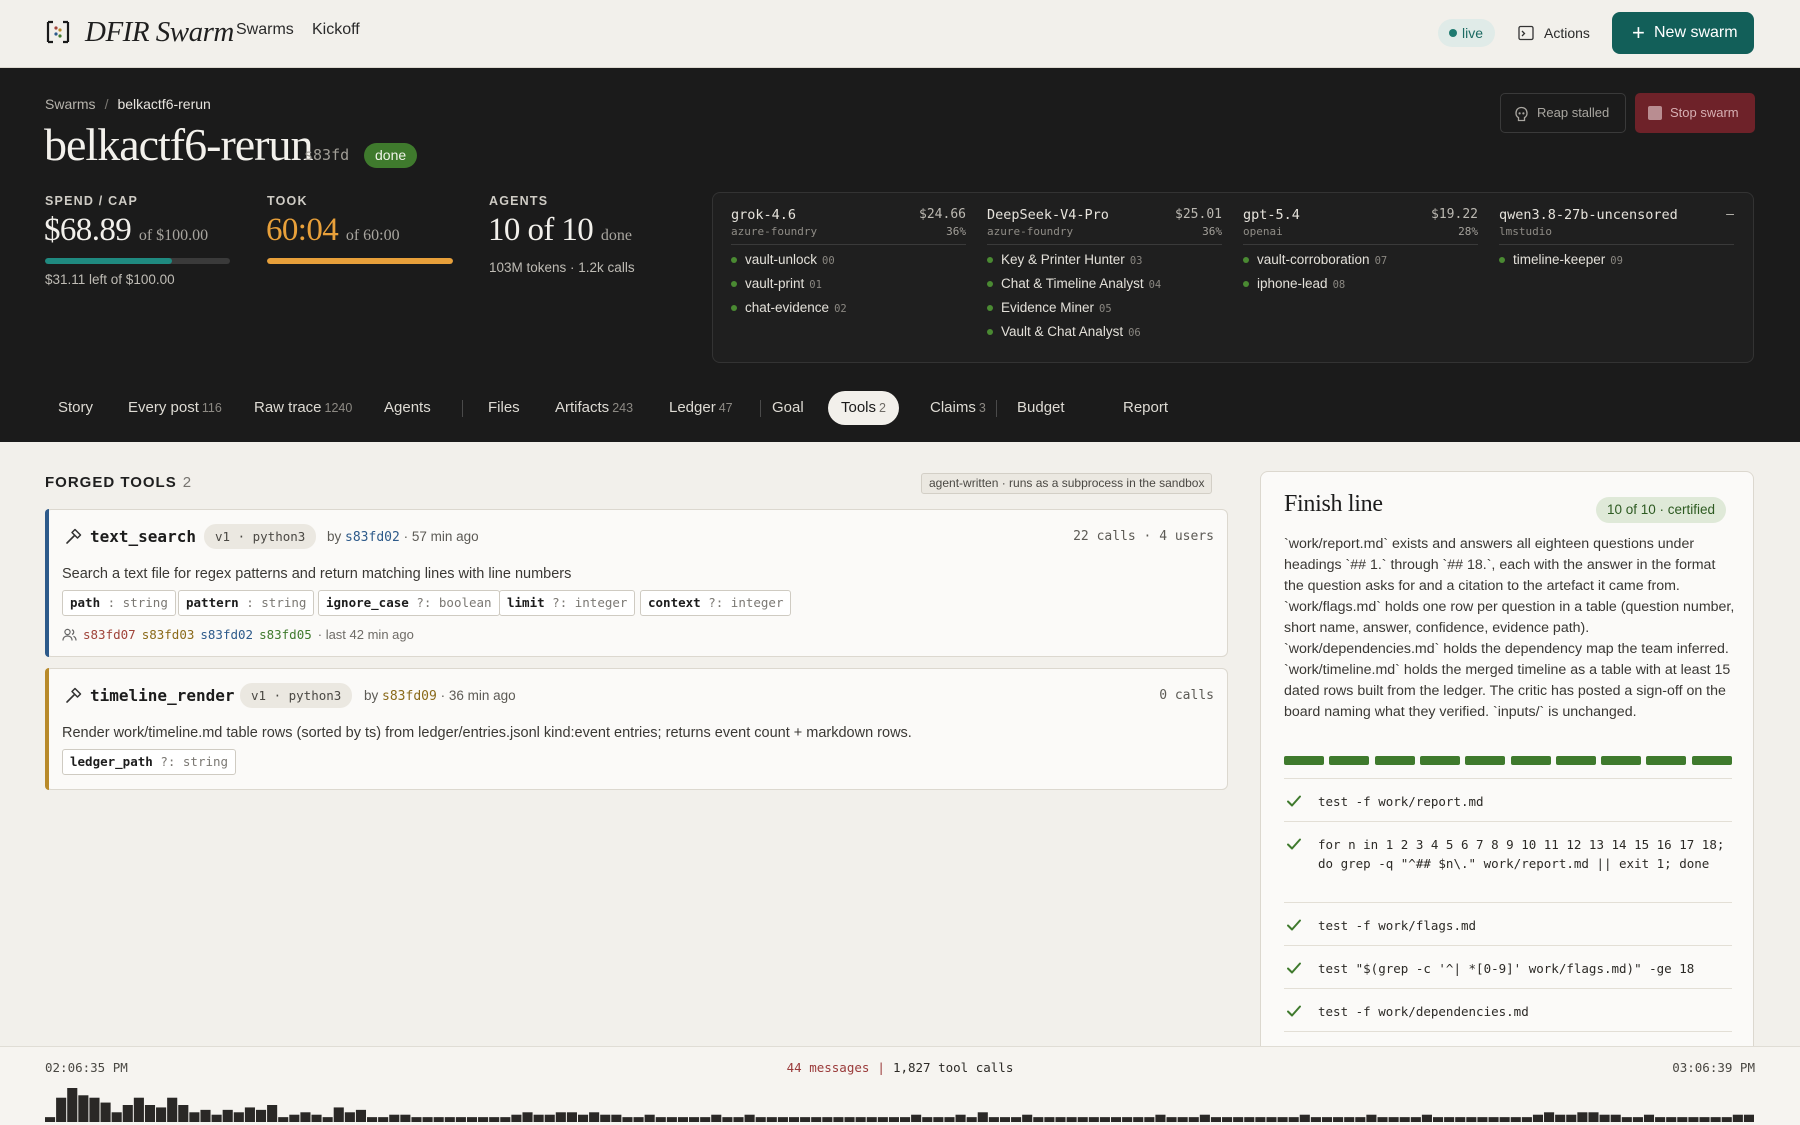  I want to click on breadcrumb-swarms: Swarms, so click(70, 104).